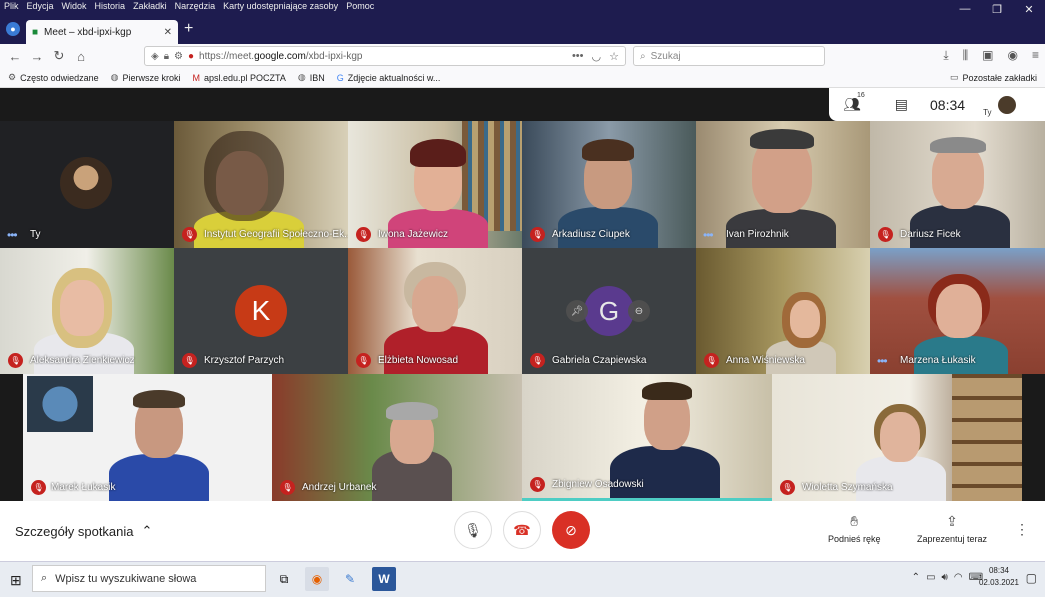 The image size is (1045, 597). I want to click on self-thumbnail, so click(86, 183).